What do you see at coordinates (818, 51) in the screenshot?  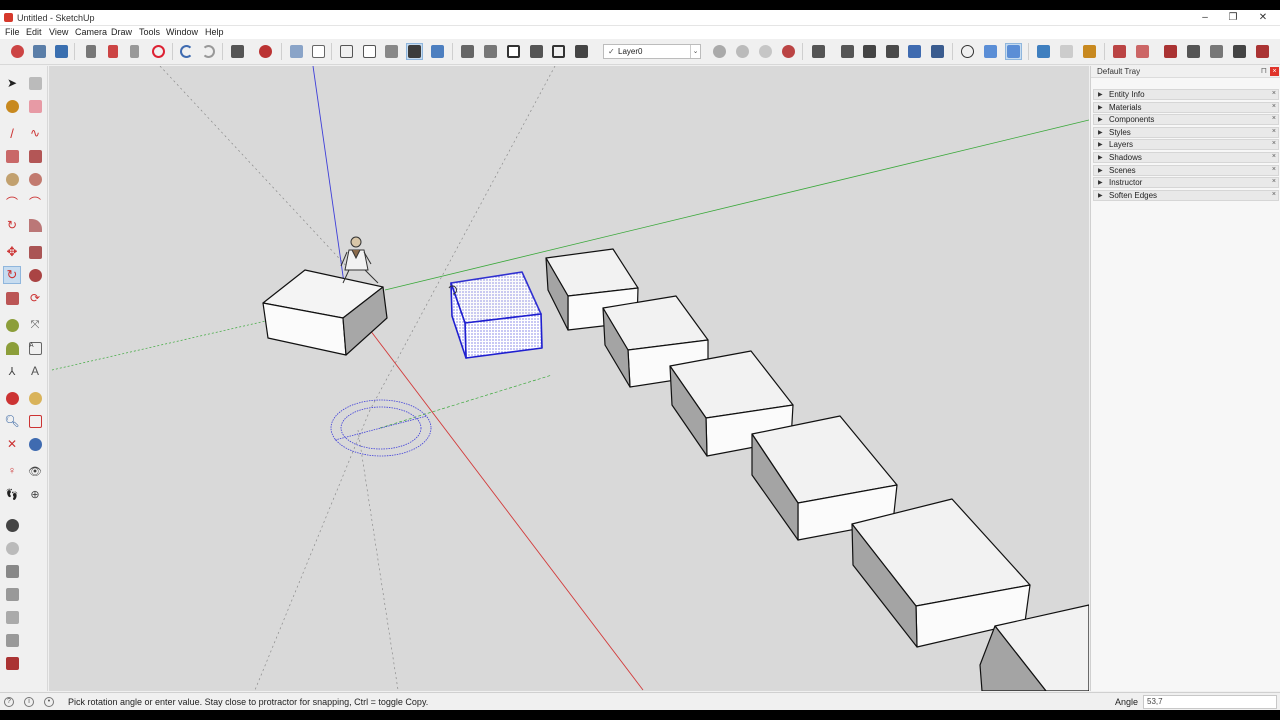 I see `section-plane-icon` at bounding box center [818, 51].